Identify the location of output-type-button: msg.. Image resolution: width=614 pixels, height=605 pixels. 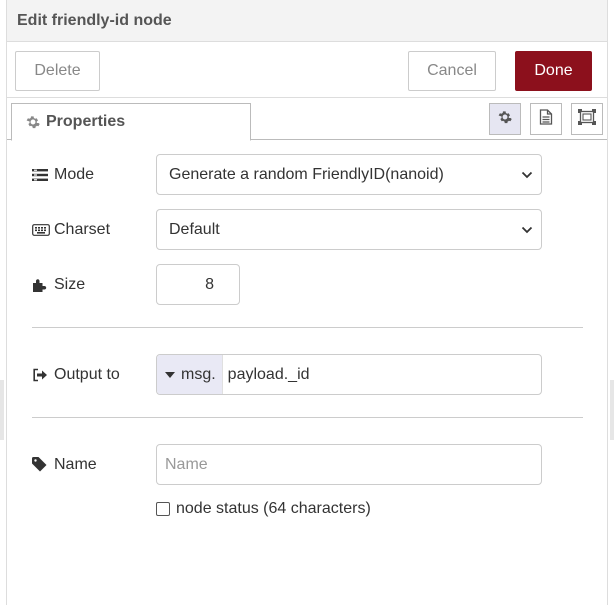
(190, 374).